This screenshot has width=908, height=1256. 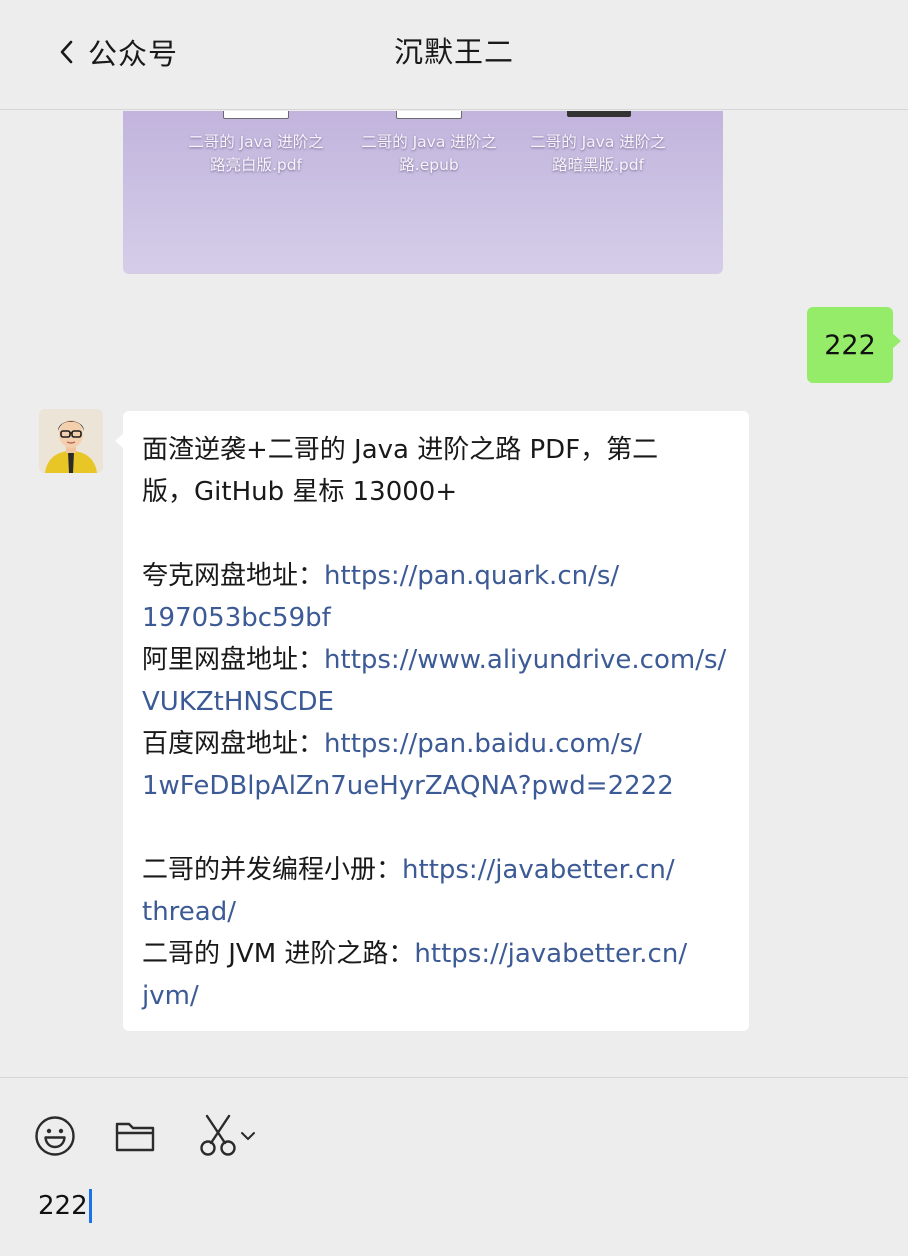 I want to click on scissors-icon, so click(x=218, y=1135).